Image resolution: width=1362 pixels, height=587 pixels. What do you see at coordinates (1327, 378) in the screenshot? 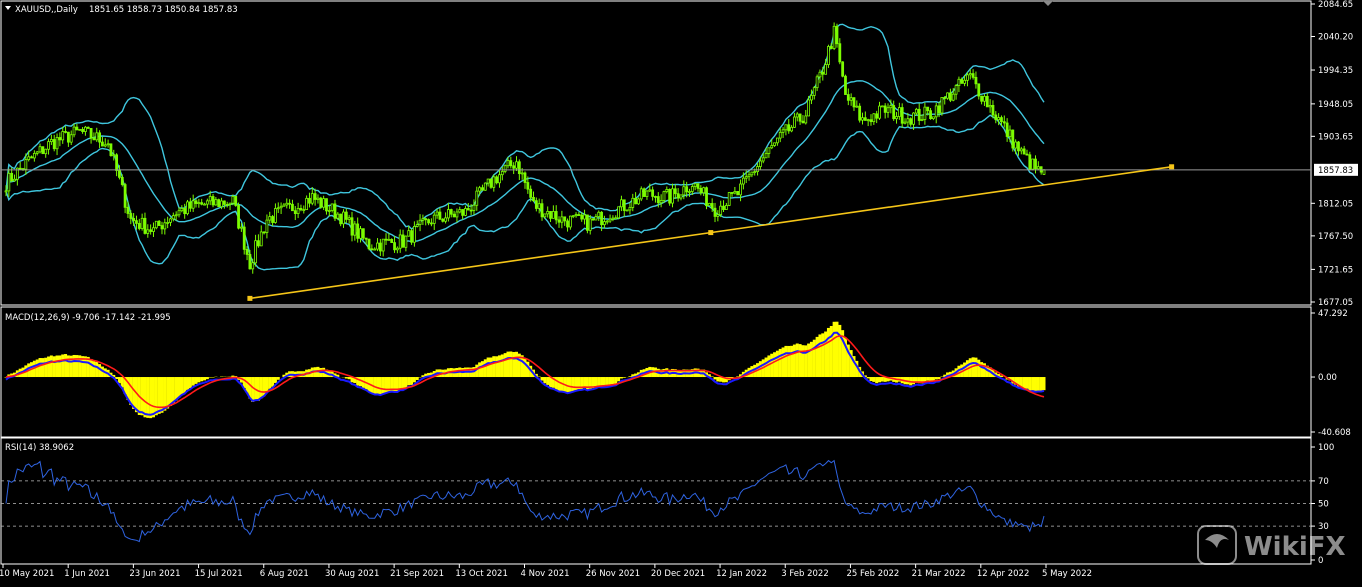
I see `macd-tick-label: 0.00` at bounding box center [1327, 378].